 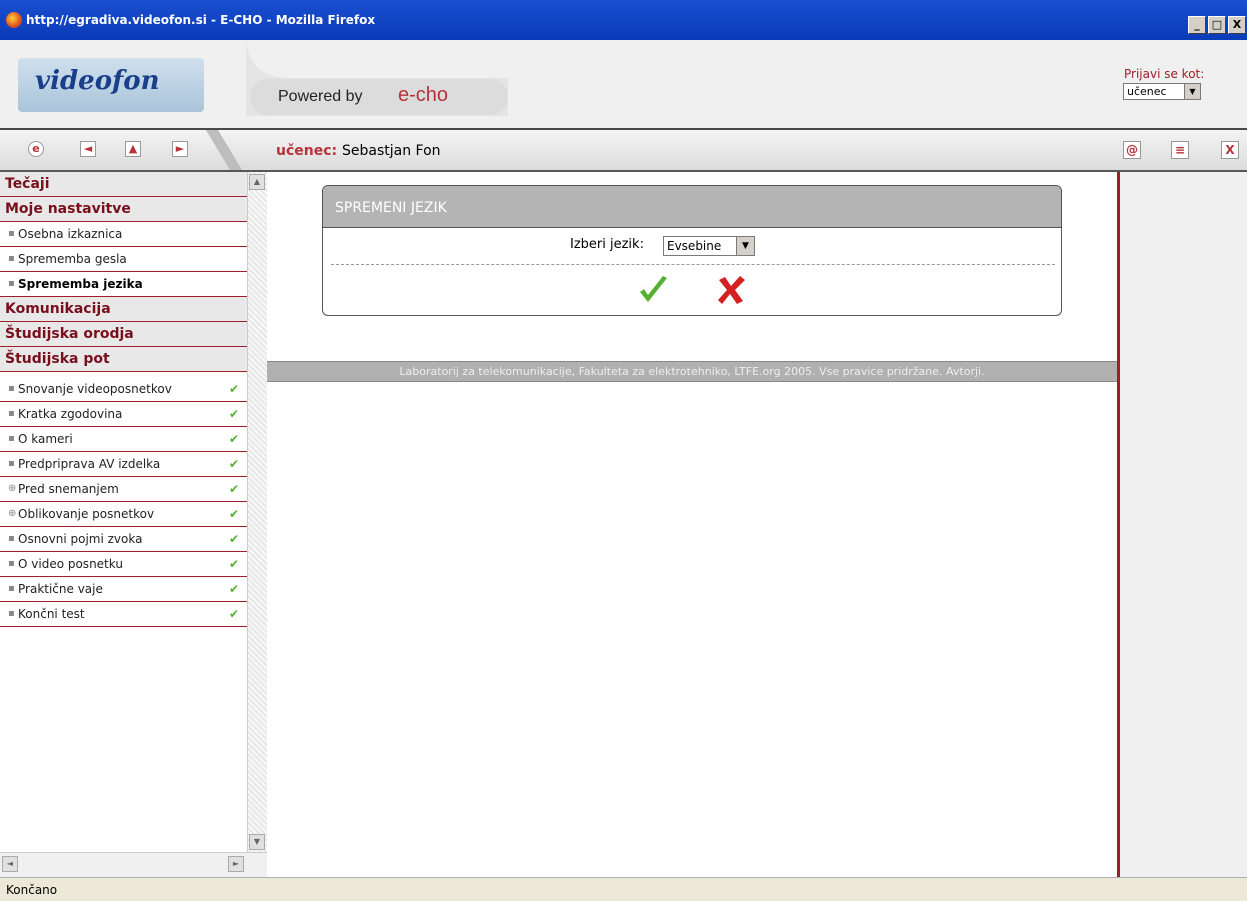 What do you see at coordinates (123, 589) in the screenshot?
I see `sidebar-item-prakticne-vaje: ▪ Praktične vaje ✔` at bounding box center [123, 589].